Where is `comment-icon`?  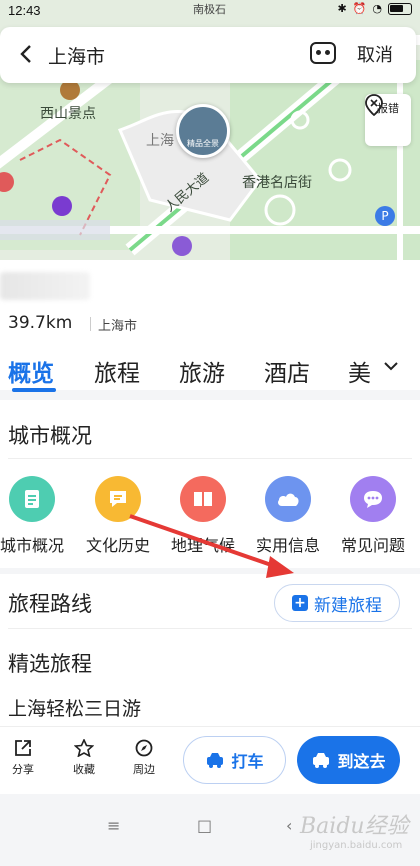
comment-icon is located at coordinates (118, 499).